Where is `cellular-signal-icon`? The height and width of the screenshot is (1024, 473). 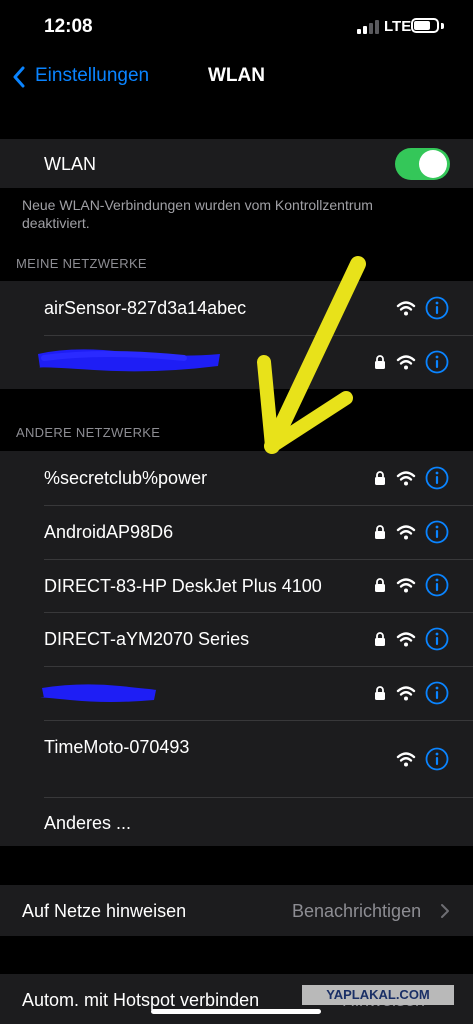 cellular-signal-icon is located at coordinates (368, 27).